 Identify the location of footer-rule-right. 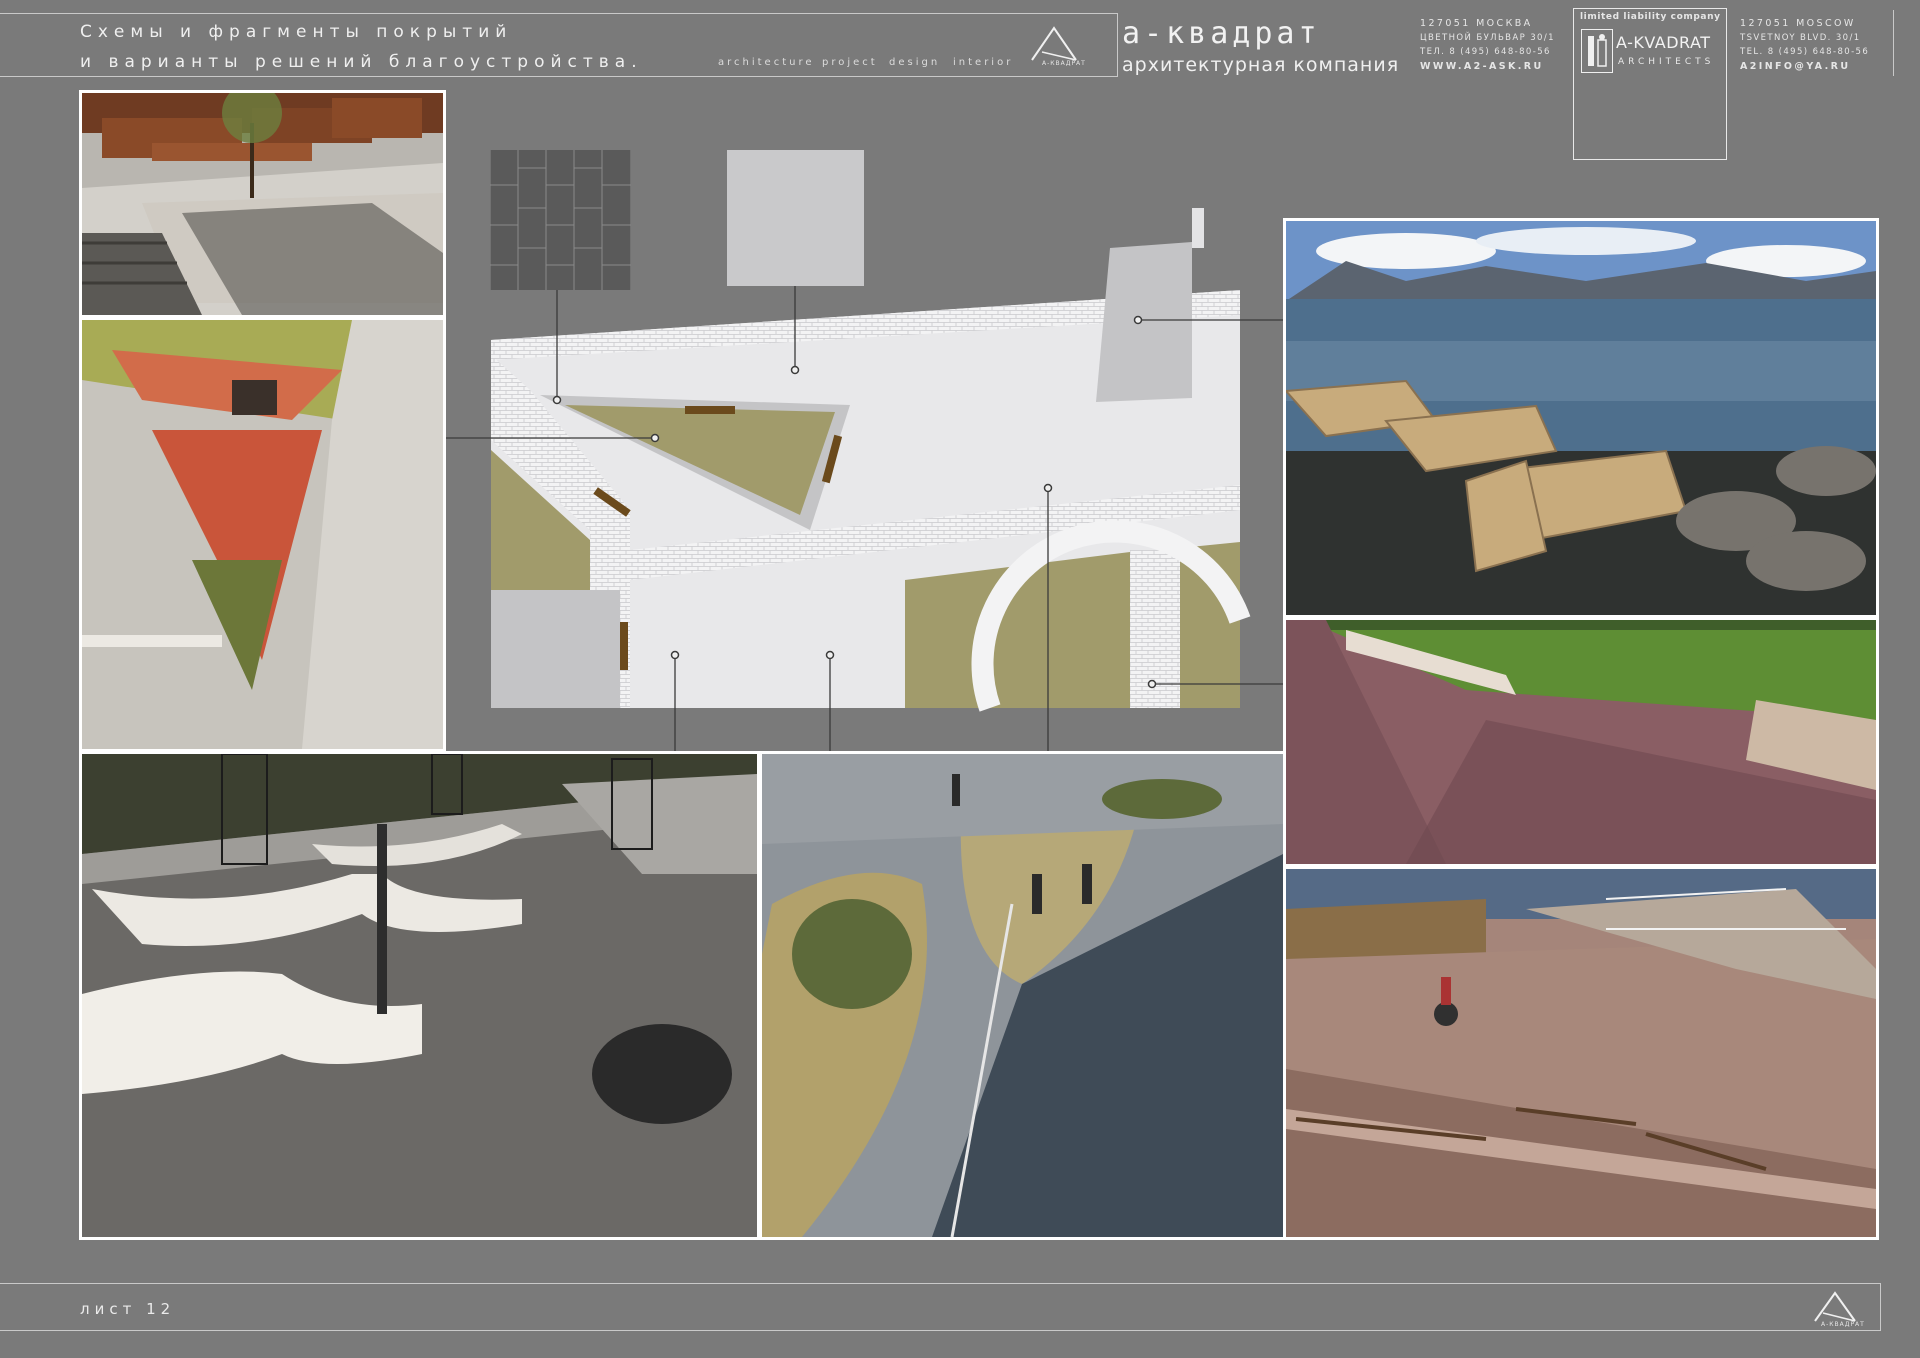
(1880, 1307).